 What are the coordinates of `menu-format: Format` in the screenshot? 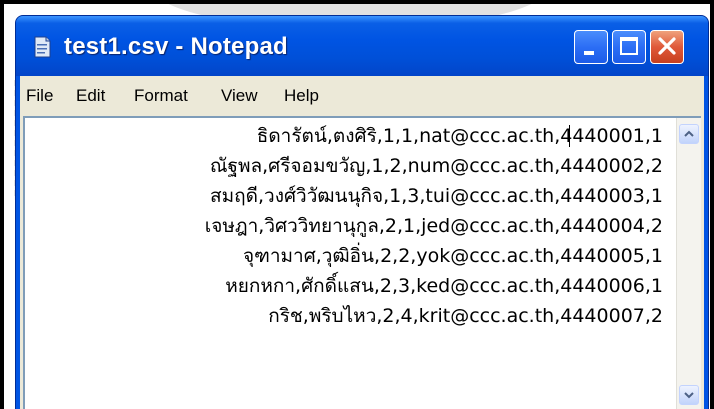 It's located at (161, 96).